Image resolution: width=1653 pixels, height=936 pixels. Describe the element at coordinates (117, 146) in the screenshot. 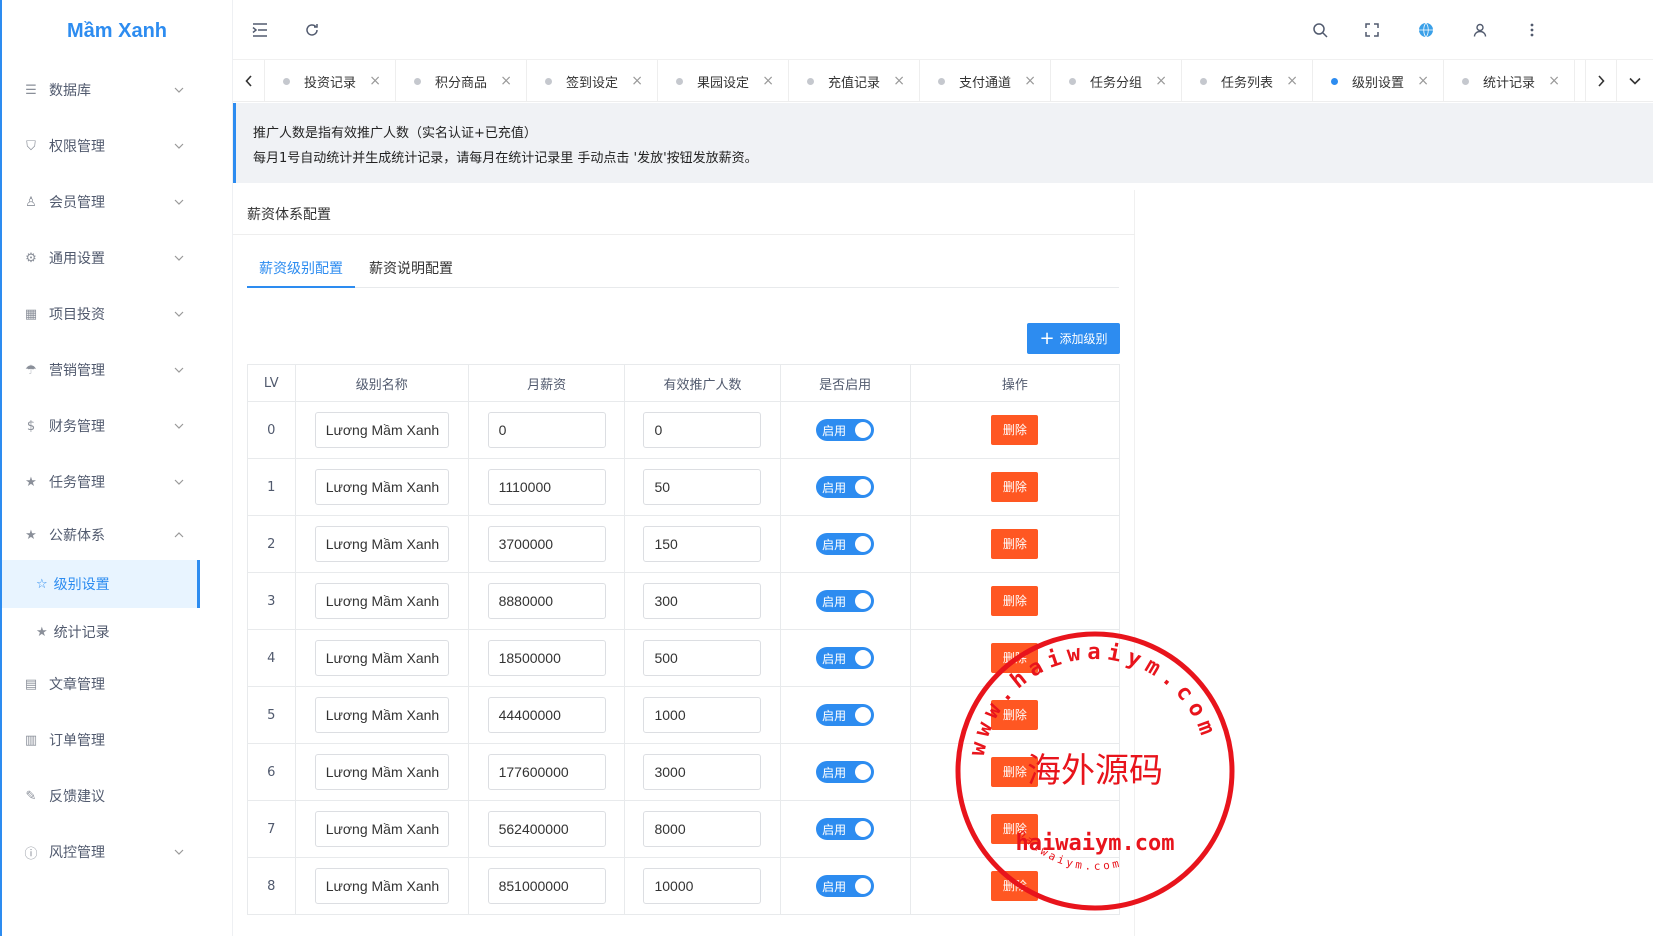

I see `sidebar-item: ⛉ 权限管理` at that location.